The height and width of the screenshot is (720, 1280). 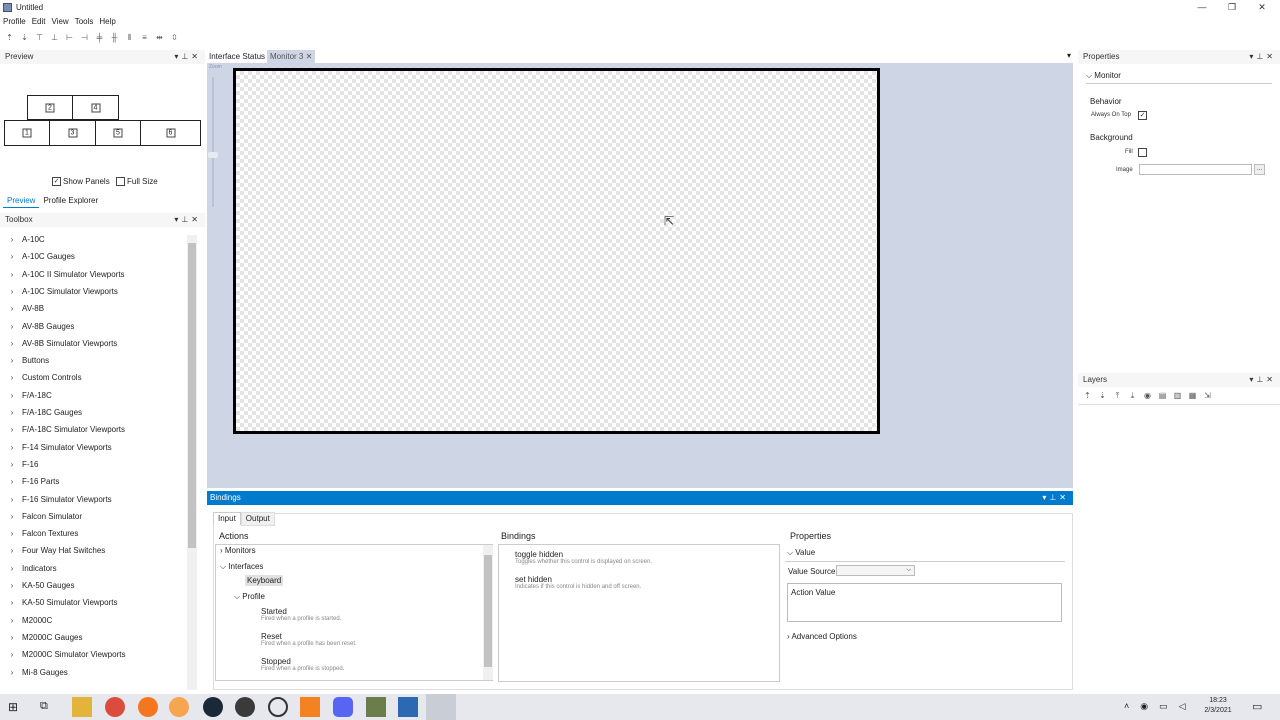 What do you see at coordinates (174, 37) in the screenshot?
I see `space-v-icon: ⇳` at bounding box center [174, 37].